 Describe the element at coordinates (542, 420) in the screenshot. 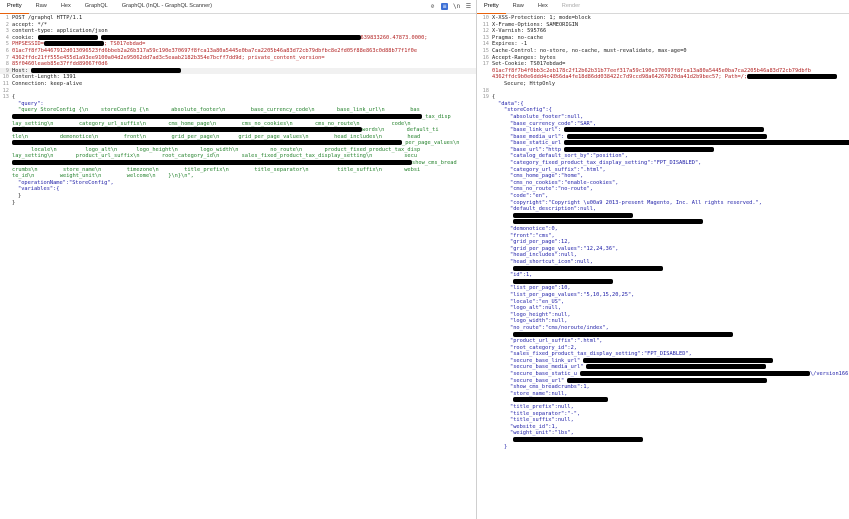

I see `response-json-line: "title_suffix":null,` at that location.